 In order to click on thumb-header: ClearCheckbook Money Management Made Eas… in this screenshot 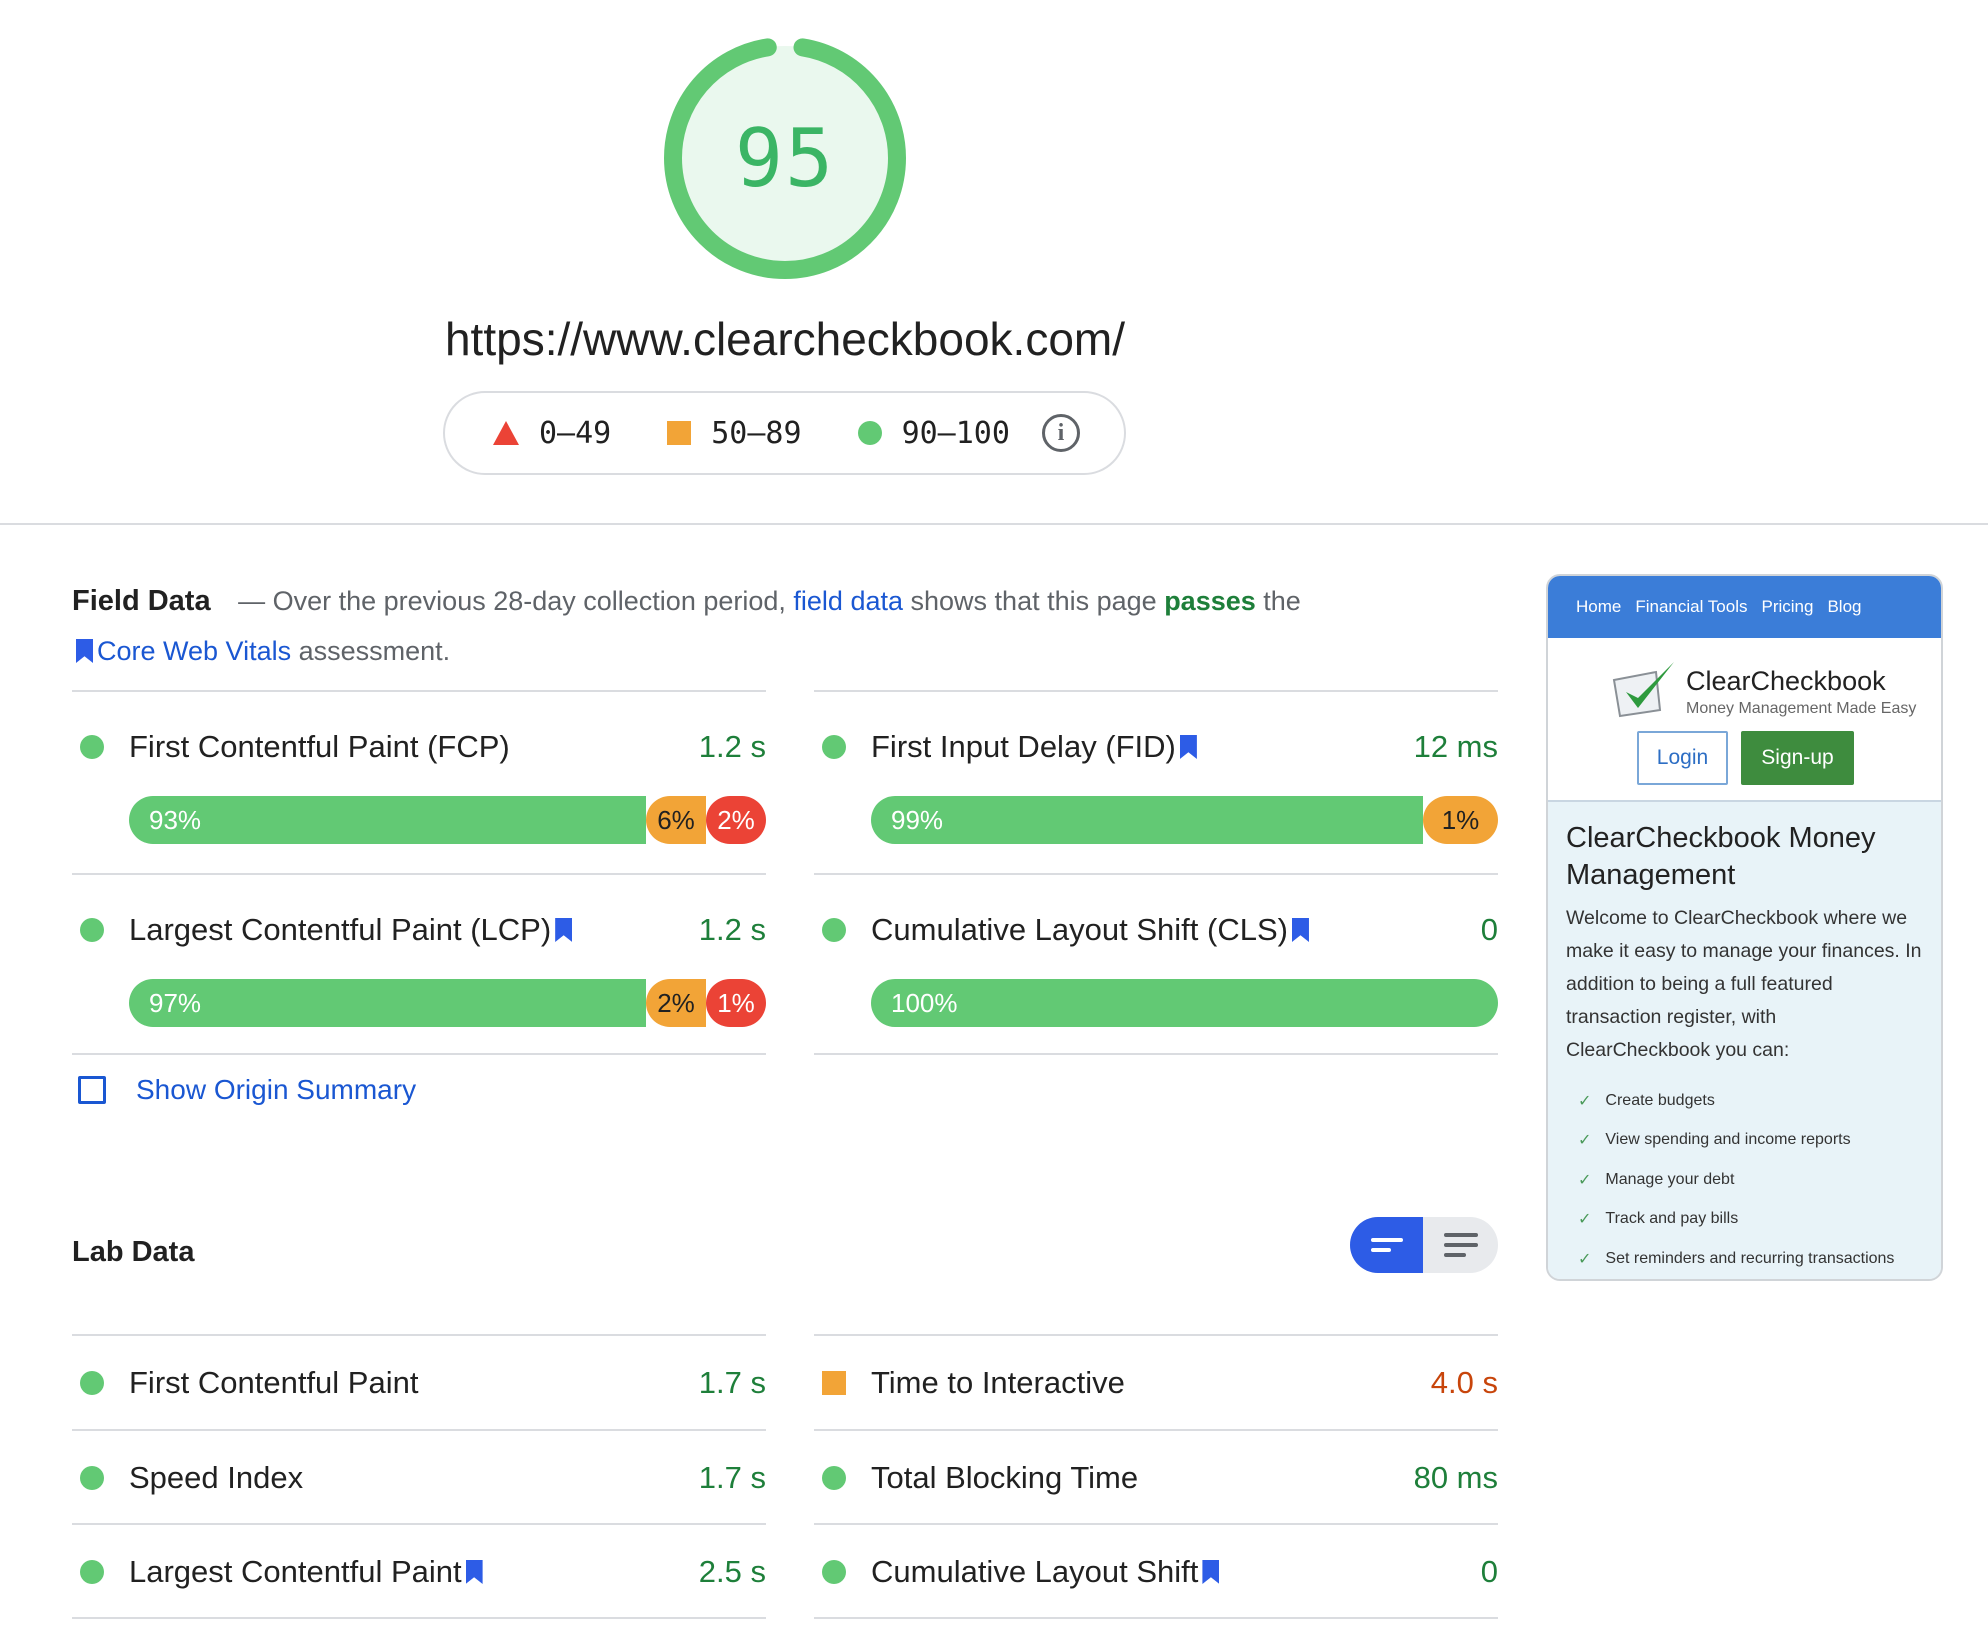, I will do `click(1744, 720)`.